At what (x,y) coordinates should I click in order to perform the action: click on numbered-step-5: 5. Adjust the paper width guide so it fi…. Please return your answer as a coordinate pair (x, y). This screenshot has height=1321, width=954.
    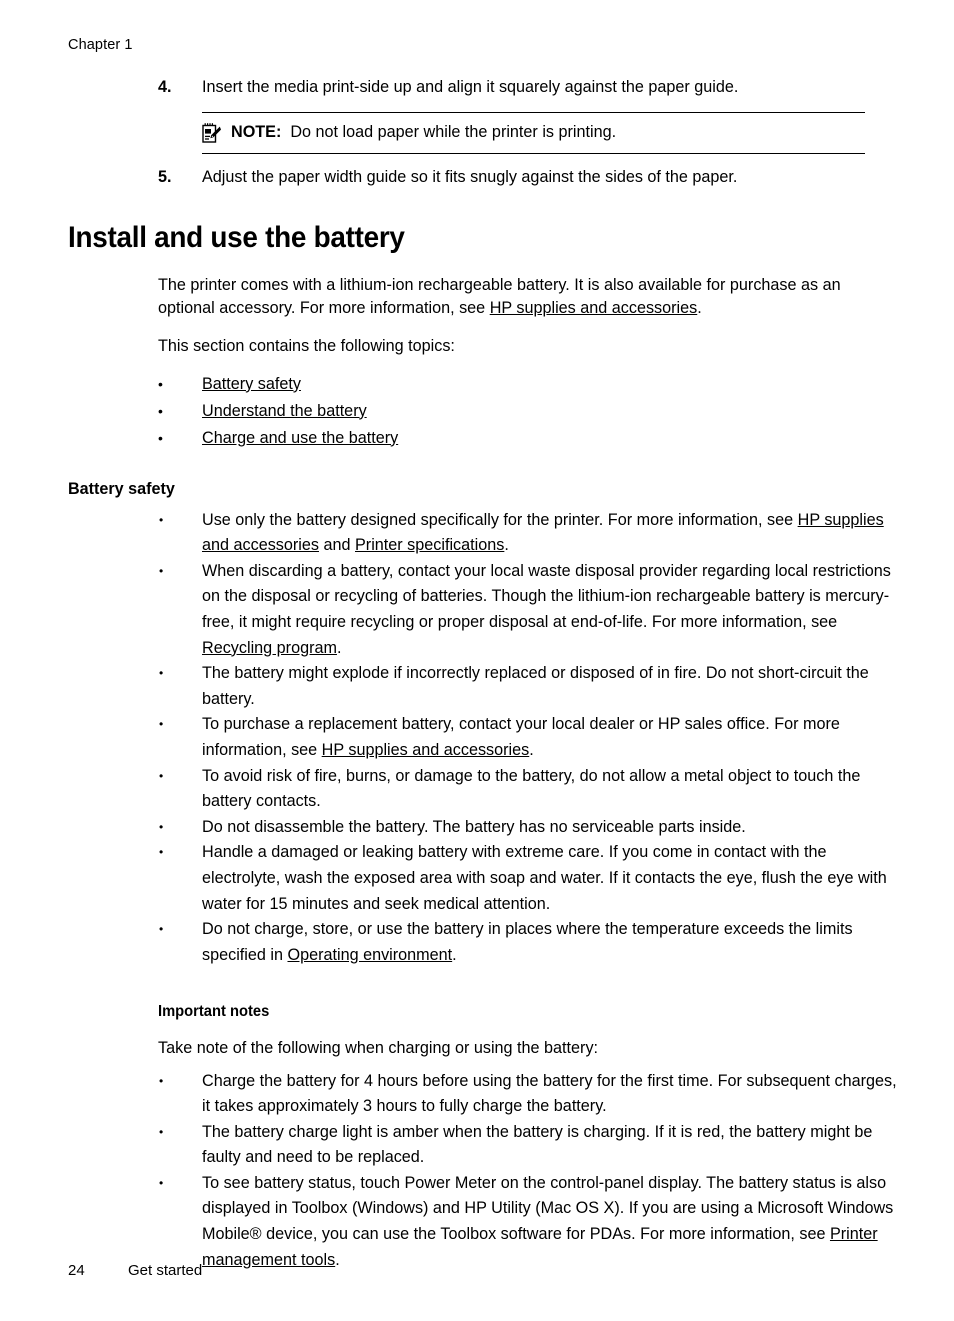
    Looking at the image, I should click on (477, 177).